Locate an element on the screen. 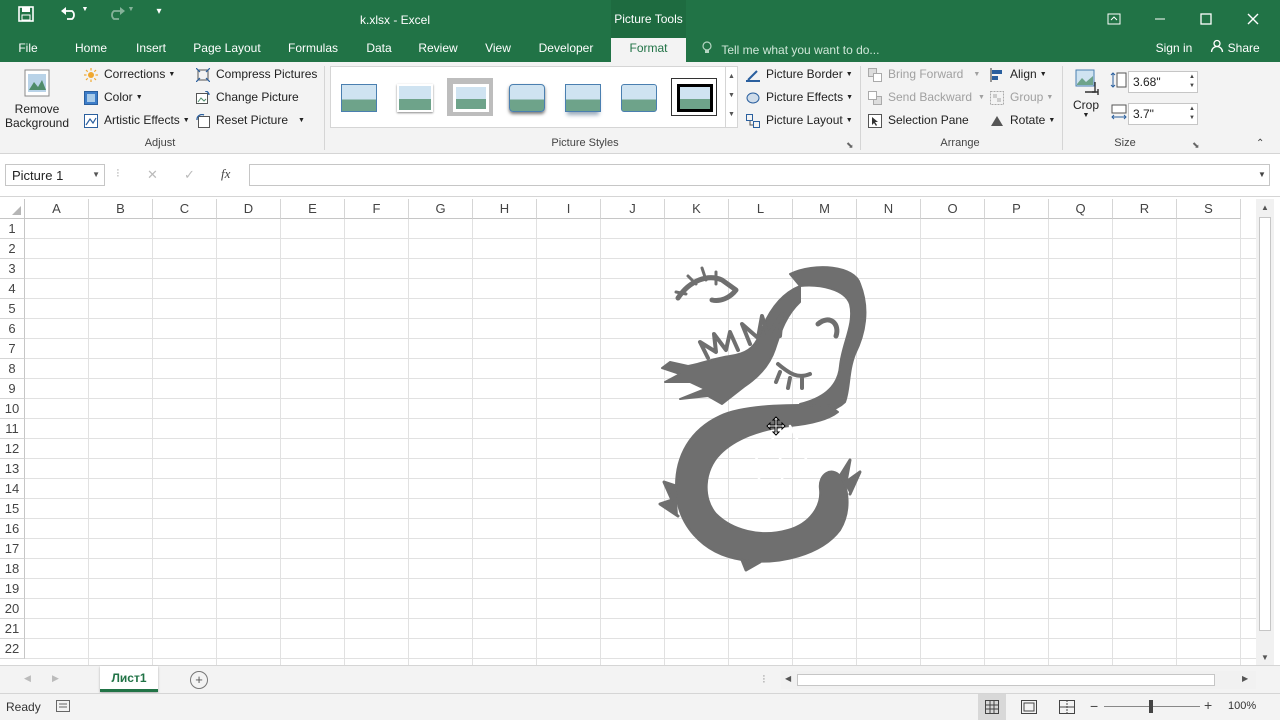  select-all-corner is located at coordinates (12, 209).